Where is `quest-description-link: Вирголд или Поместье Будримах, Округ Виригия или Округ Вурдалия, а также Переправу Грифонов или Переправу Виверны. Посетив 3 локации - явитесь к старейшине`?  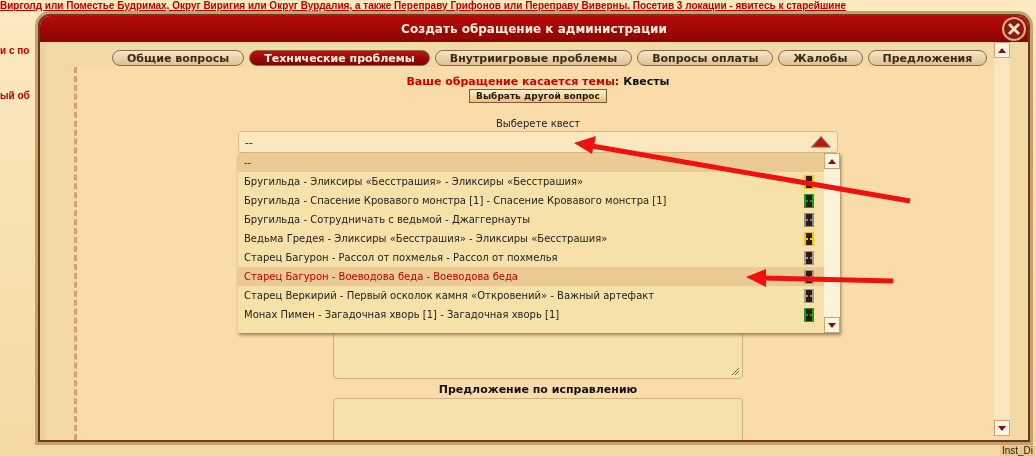 quest-description-link: Вирголд или Поместье Будримах, Округ Виригия или Округ Вурдалия, а также Переправу Грифонов или Переправу Виверны. Посетив 3 локации - явитесь к старейшине is located at coordinates (518, 5).